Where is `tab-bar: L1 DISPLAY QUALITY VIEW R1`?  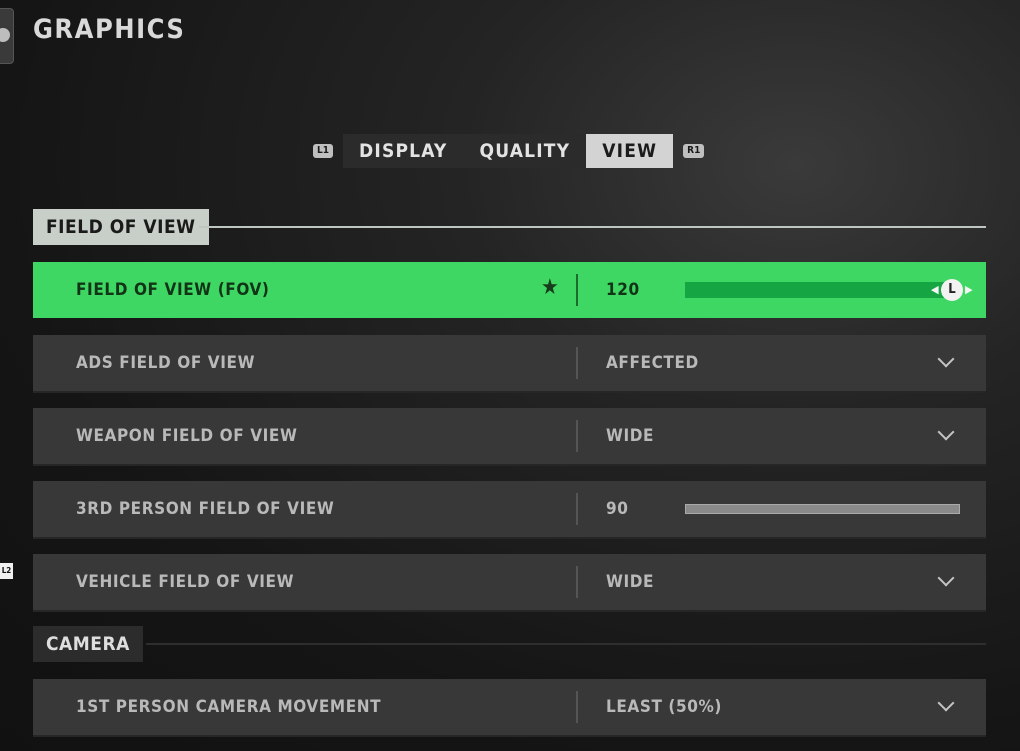
tab-bar: L1 DISPLAY QUALITY VIEW R1 is located at coordinates (509, 151).